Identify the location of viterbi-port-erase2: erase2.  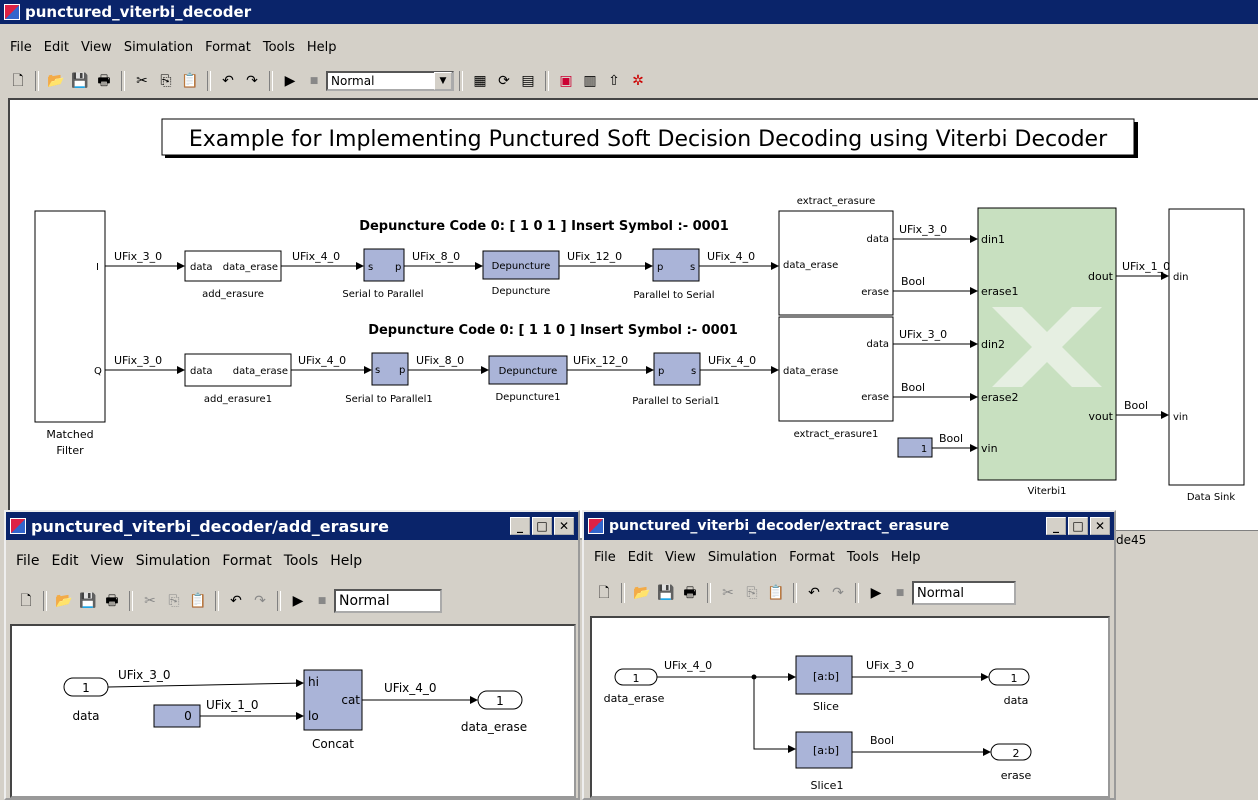
(1000, 397).